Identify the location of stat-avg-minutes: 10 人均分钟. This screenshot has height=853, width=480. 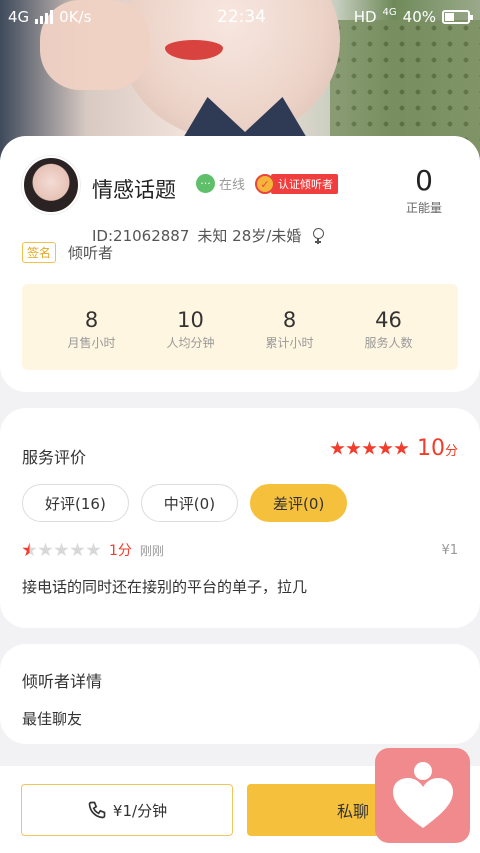
(190, 327).